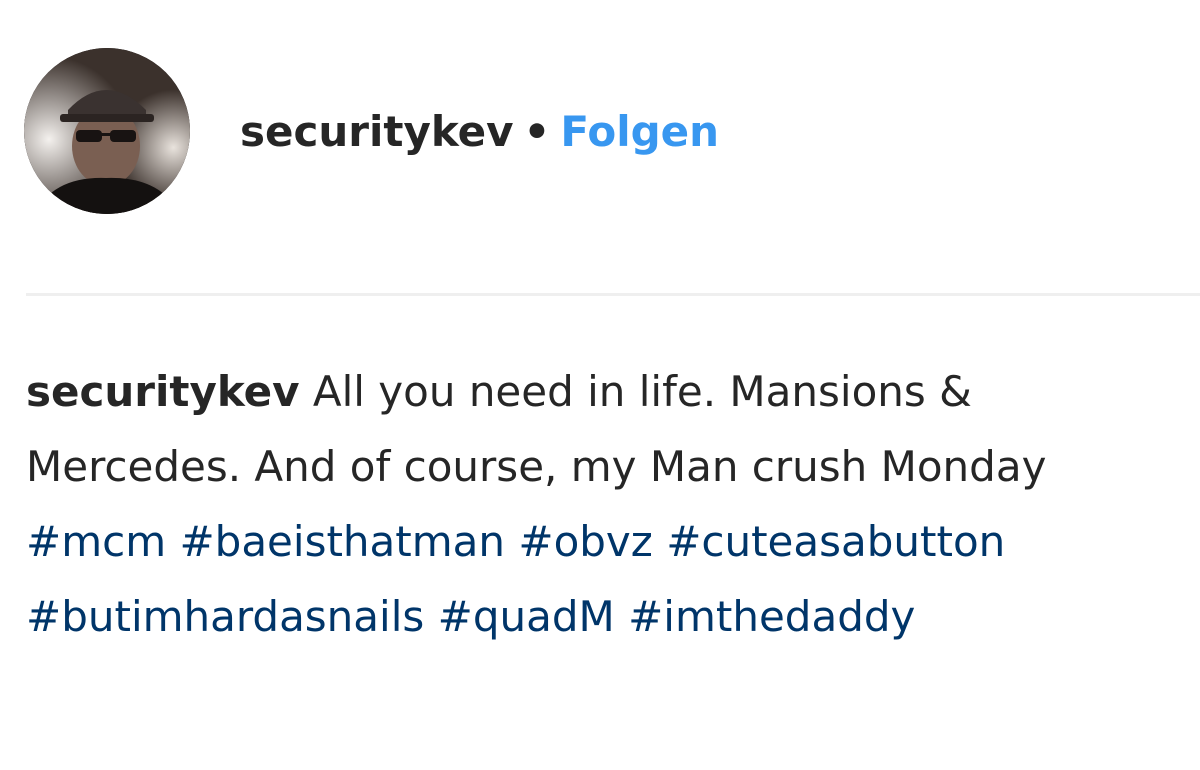 The height and width of the screenshot is (770, 1200). Describe the element at coordinates (96, 541) in the screenshot. I see `hashtag-link: #mcm` at that location.